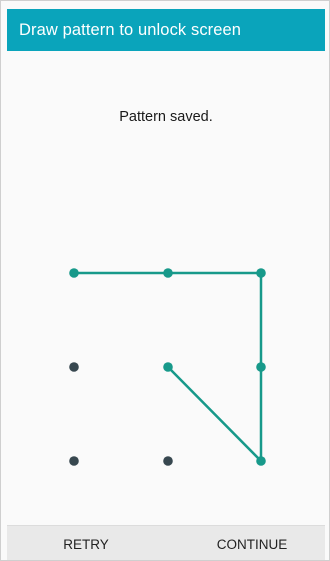  What do you see at coordinates (252, 543) in the screenshot?
I see `continue-button: CONTINUE` at bounding box center [252, 543].